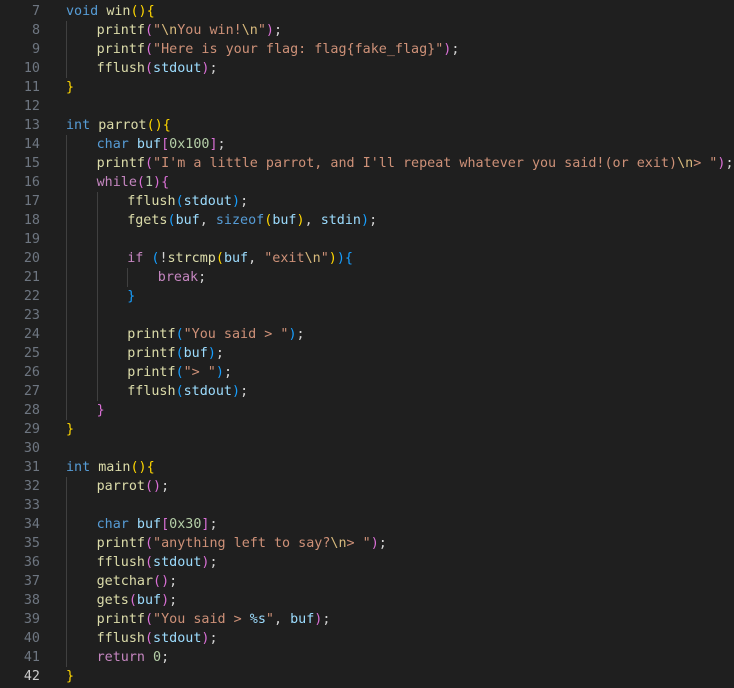 Image resolution: width=734 pixels, height=688 pixels. Describe the element at coordinates (367, 334) in the screenshot. I see `code-line: 24 printf("You said > ");` at that location.